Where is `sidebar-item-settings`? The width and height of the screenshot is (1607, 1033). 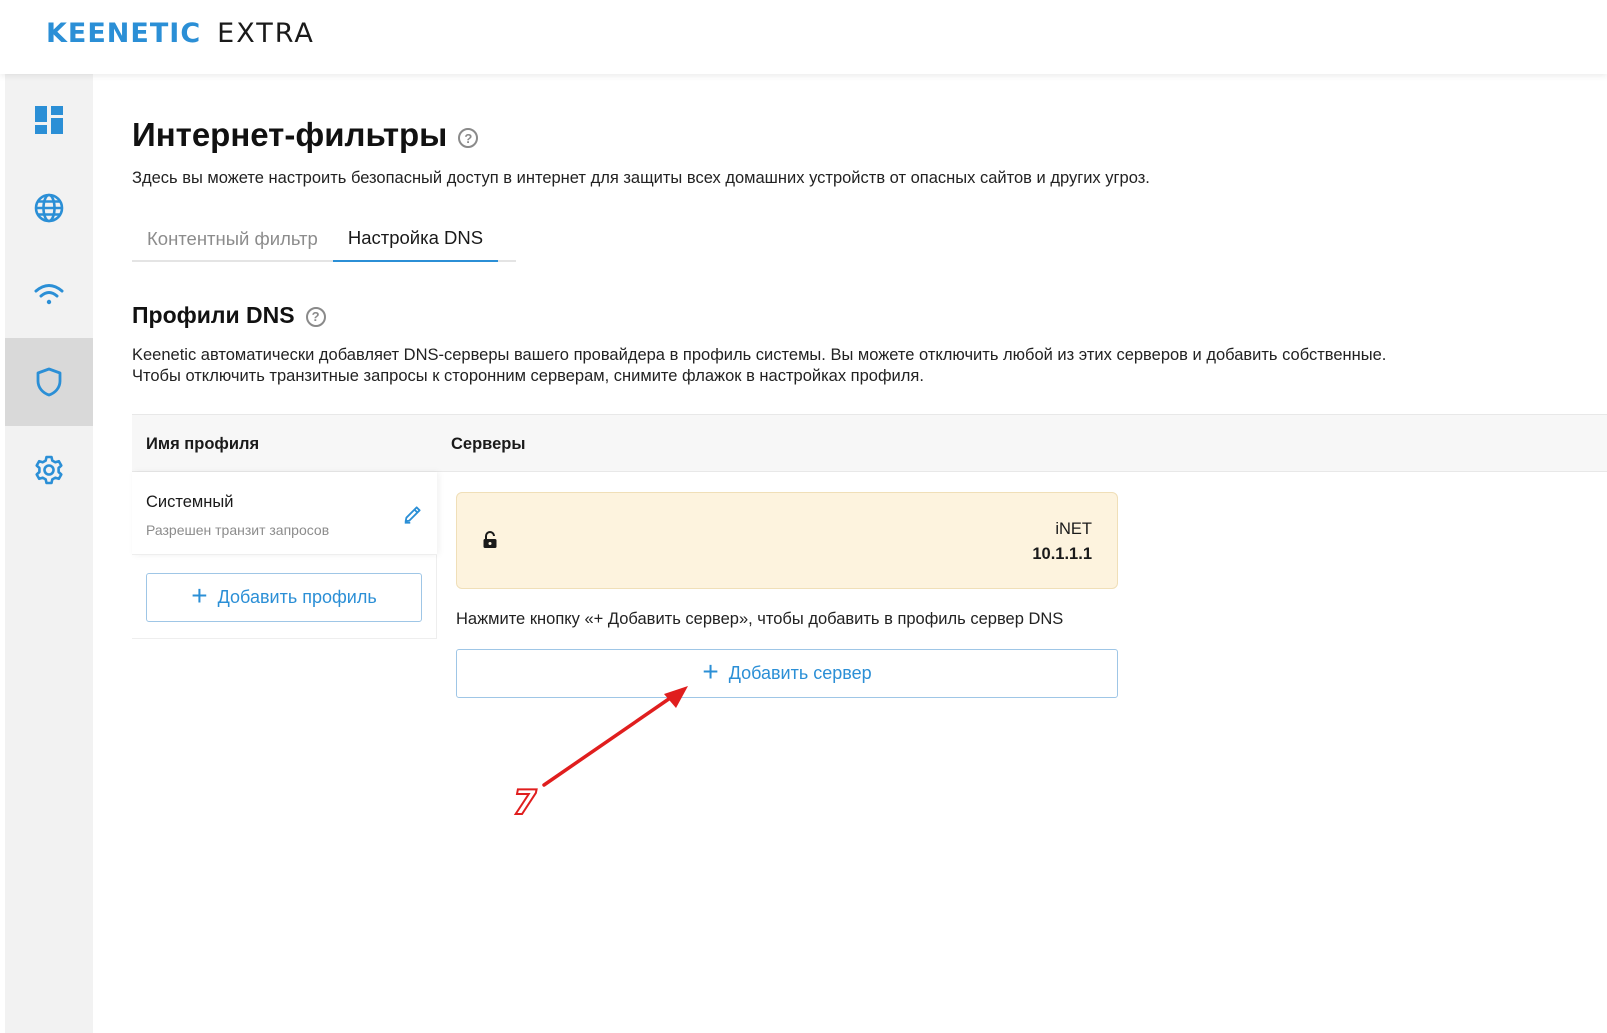
sidebar-item-settings is located at coordinates (49, 470).